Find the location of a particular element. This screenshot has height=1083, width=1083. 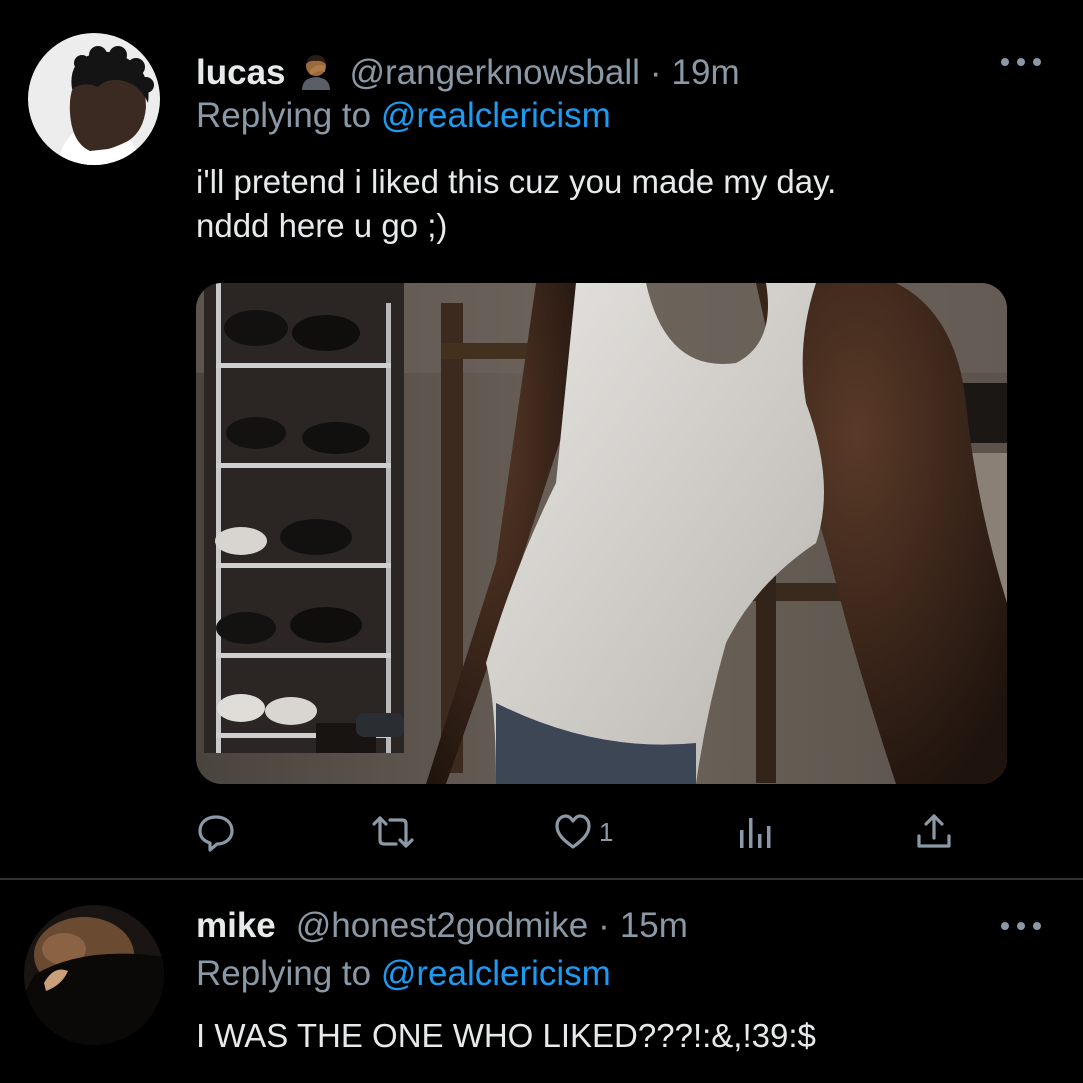

tweet-header: lucas @rangerknowsball · 19m is located at coordinates (468, 68).